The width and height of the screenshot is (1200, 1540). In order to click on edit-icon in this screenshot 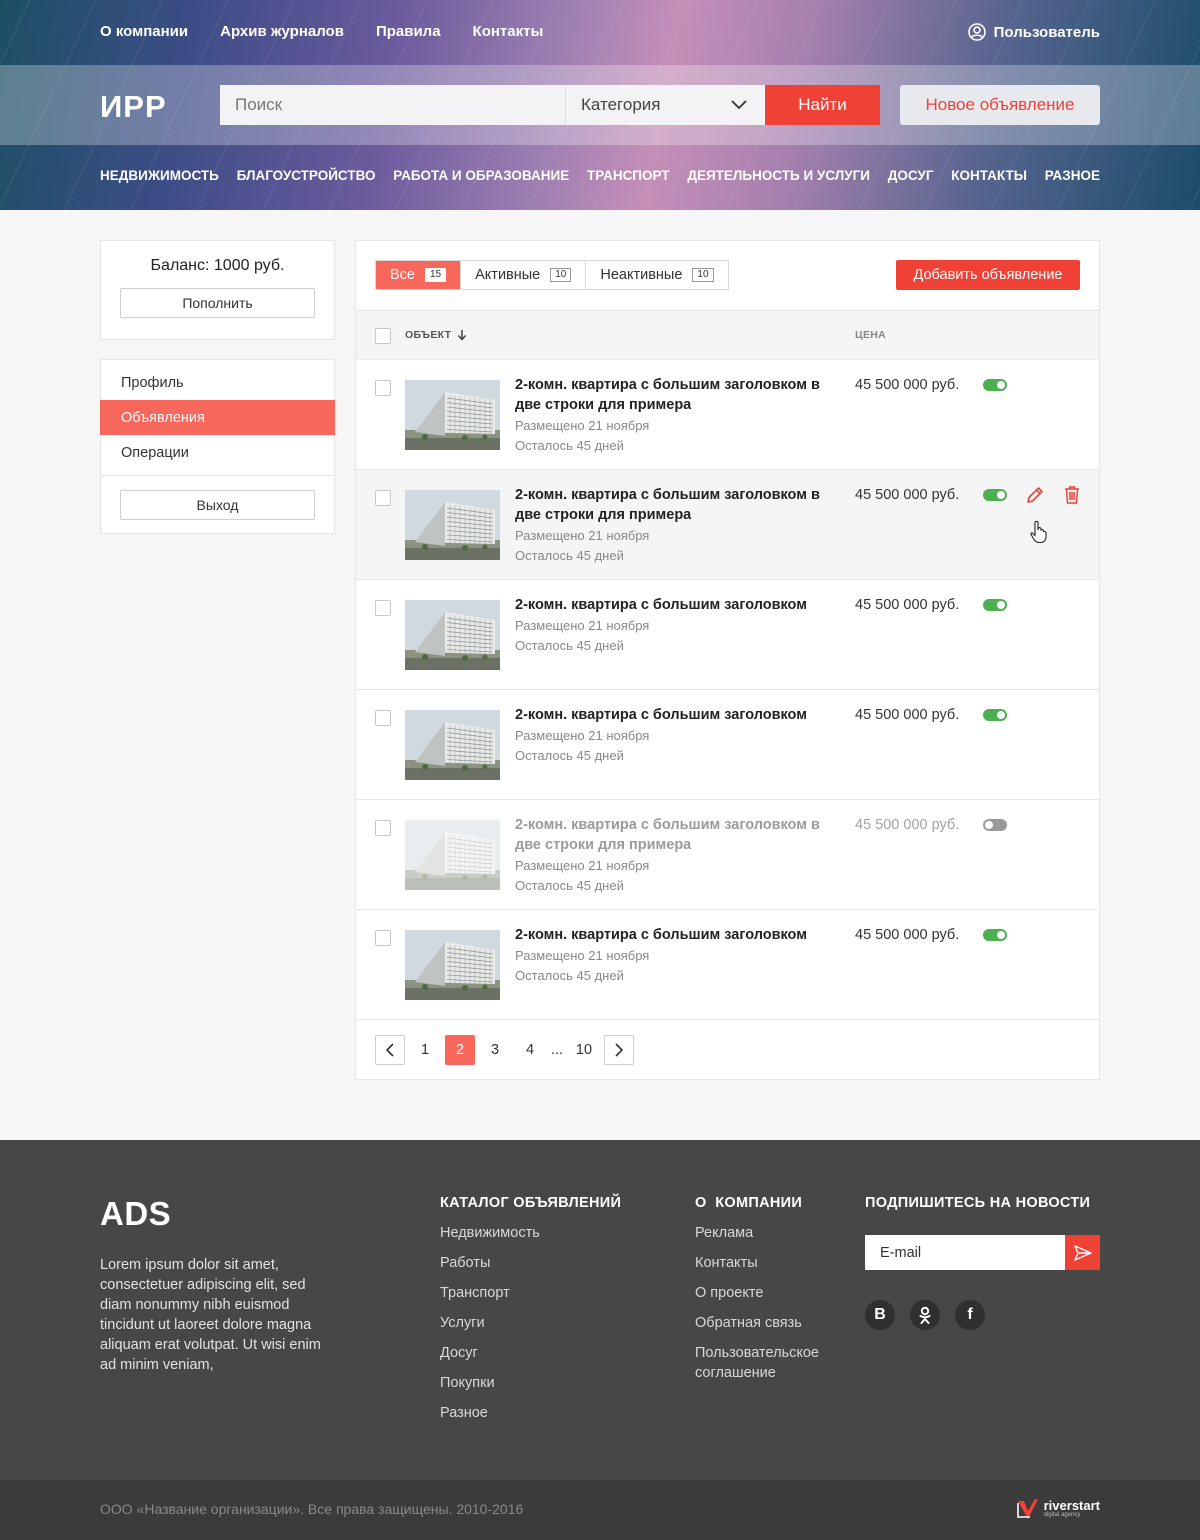, I will do `click(1035, 495)`.